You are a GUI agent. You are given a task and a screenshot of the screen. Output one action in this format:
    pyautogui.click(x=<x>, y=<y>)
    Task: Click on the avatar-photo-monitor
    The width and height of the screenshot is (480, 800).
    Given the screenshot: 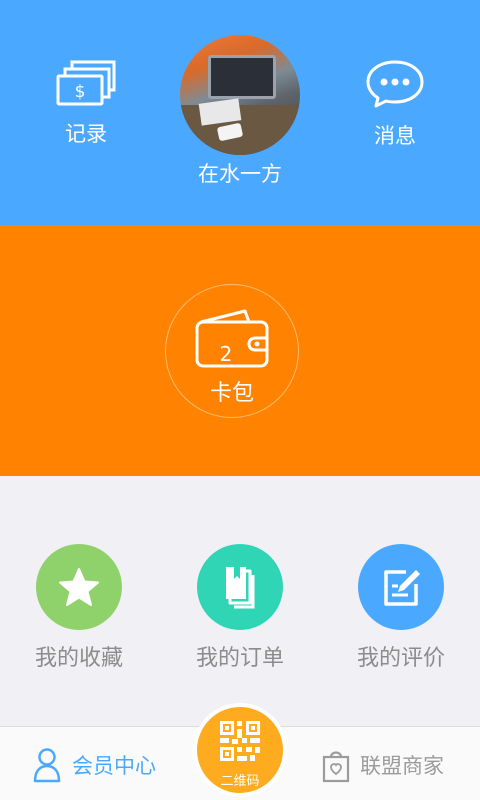 What is the action you would take?
    pyautogui.click(x=242, y=77)
    